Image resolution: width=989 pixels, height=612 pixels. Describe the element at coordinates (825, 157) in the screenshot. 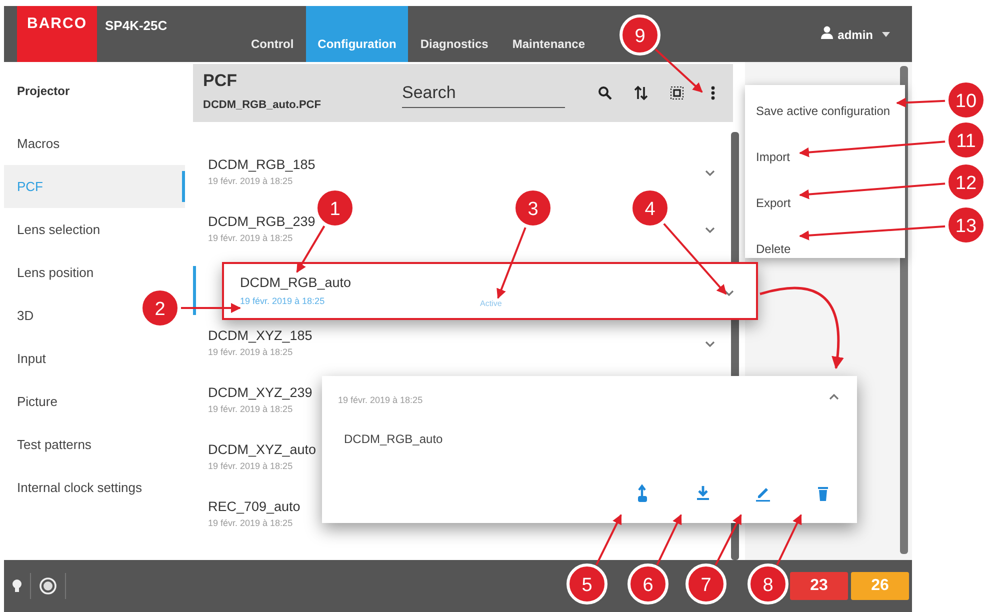

I see `menu-item: Import` at that location.